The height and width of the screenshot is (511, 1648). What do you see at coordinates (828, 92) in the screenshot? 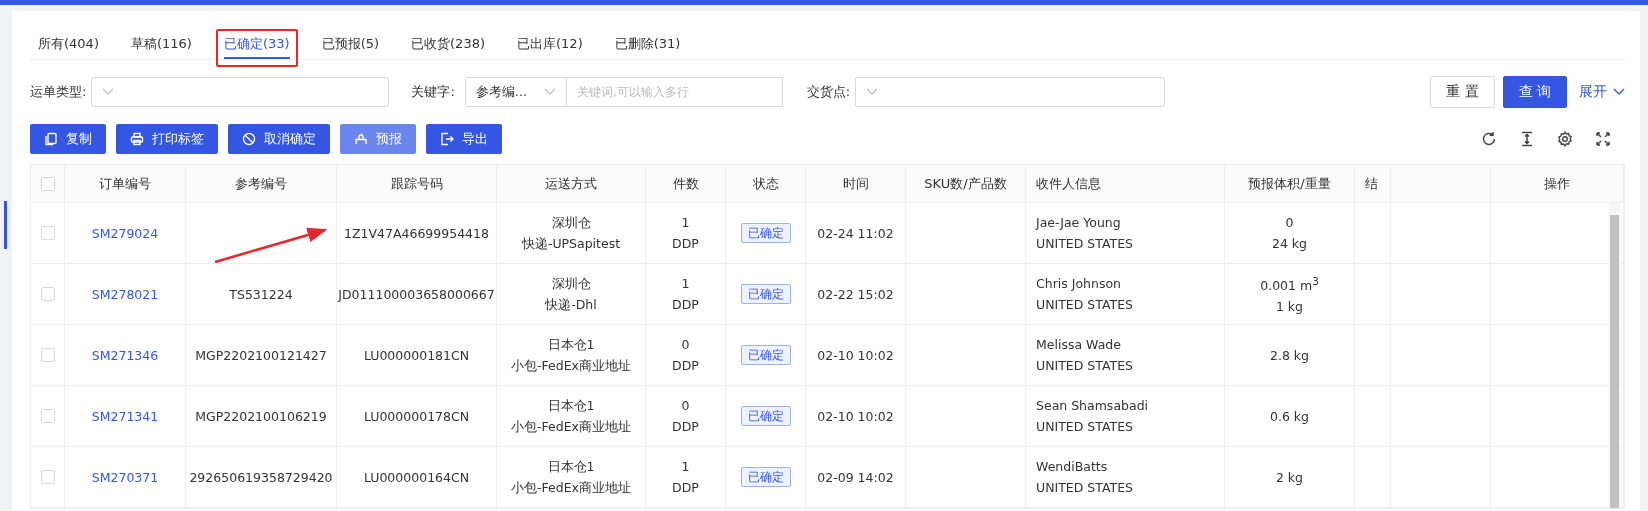
I see `field-label: 交货点:` at bounding box center [828, 92].